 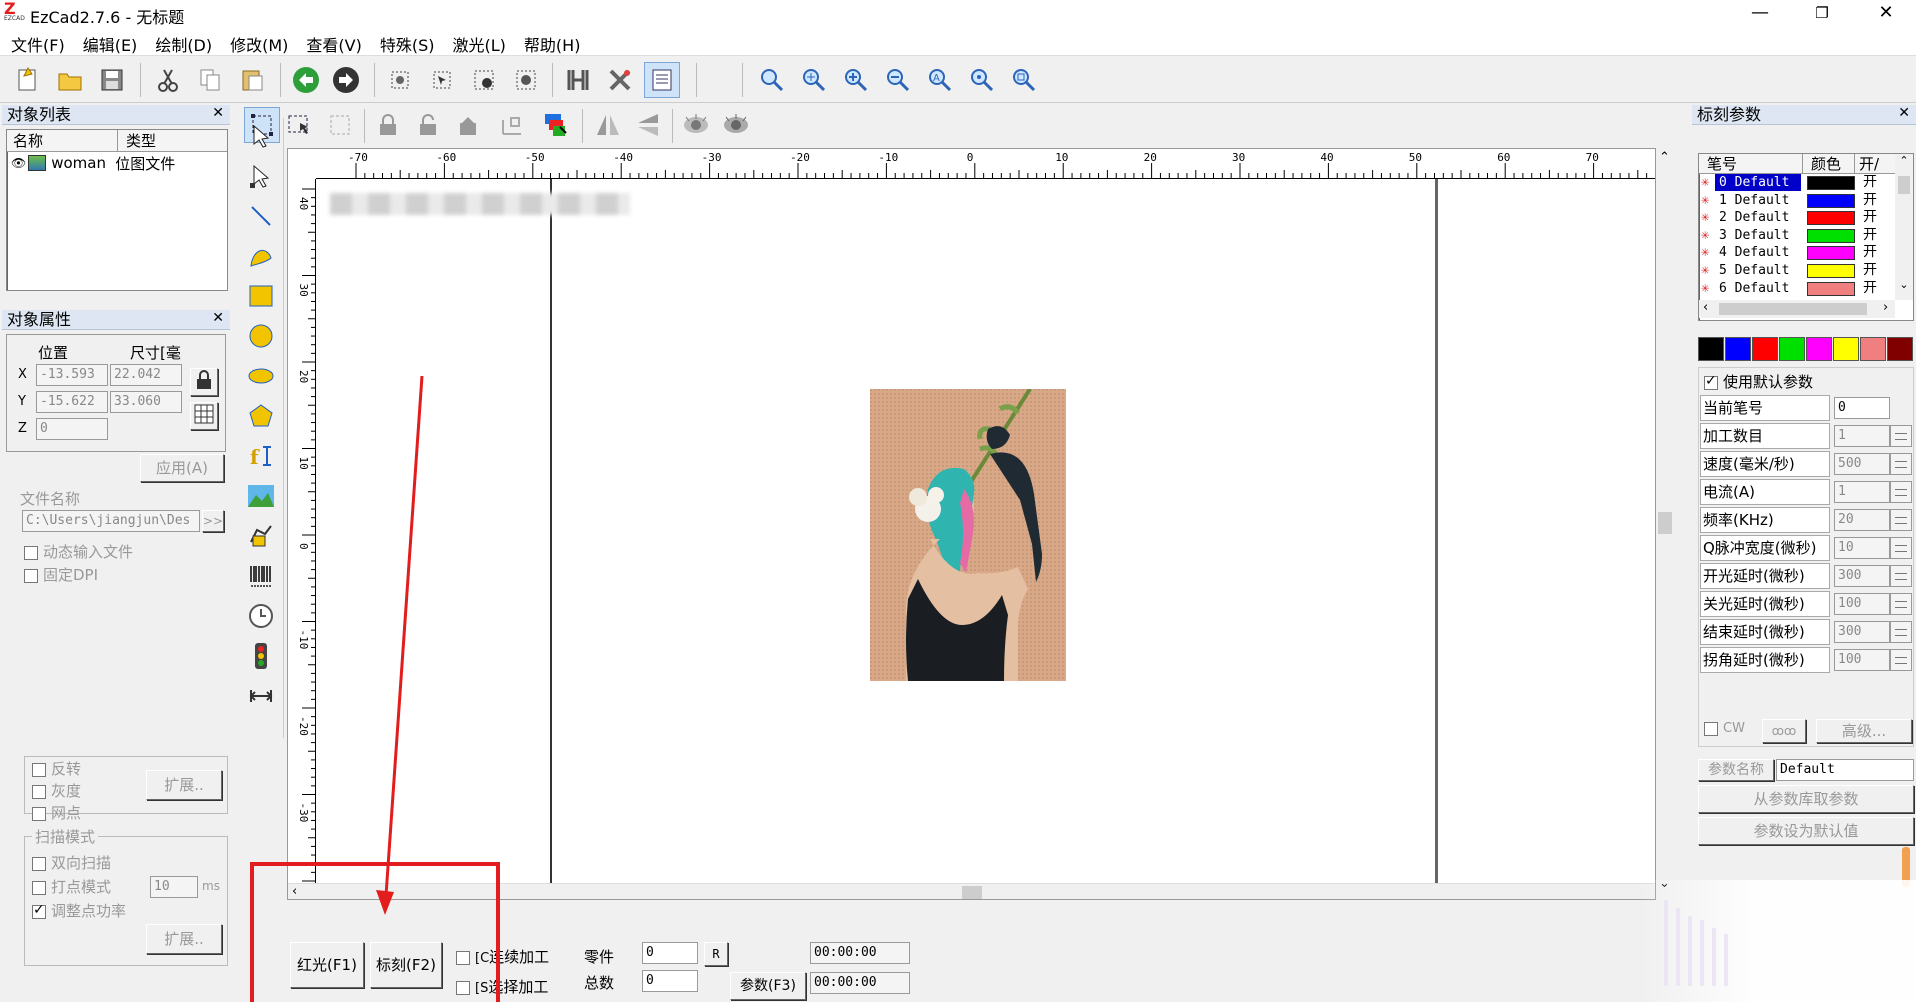 What do you see at coordinates (18, 163) in the screenshot?
I see `eye-icon: 👁` at bounding box center [18, 163].